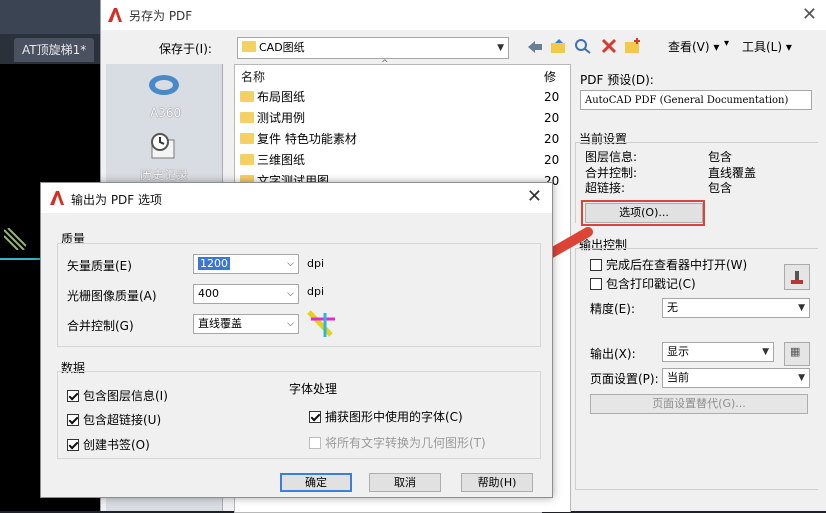 Image resolution: width=826 pixels, height=513 pixels. Describe the element at coordinates (643, 283) in the screenshot. I see `include-plot-stamp-checkbox: 包含打印戳记(C)` at that location.